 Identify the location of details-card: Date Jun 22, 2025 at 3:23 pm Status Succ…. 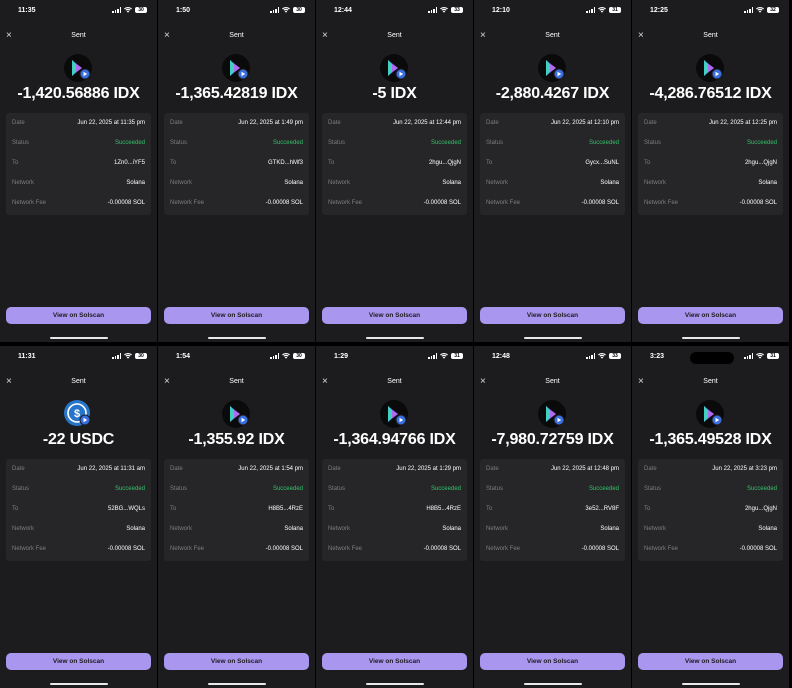
(710, 510).